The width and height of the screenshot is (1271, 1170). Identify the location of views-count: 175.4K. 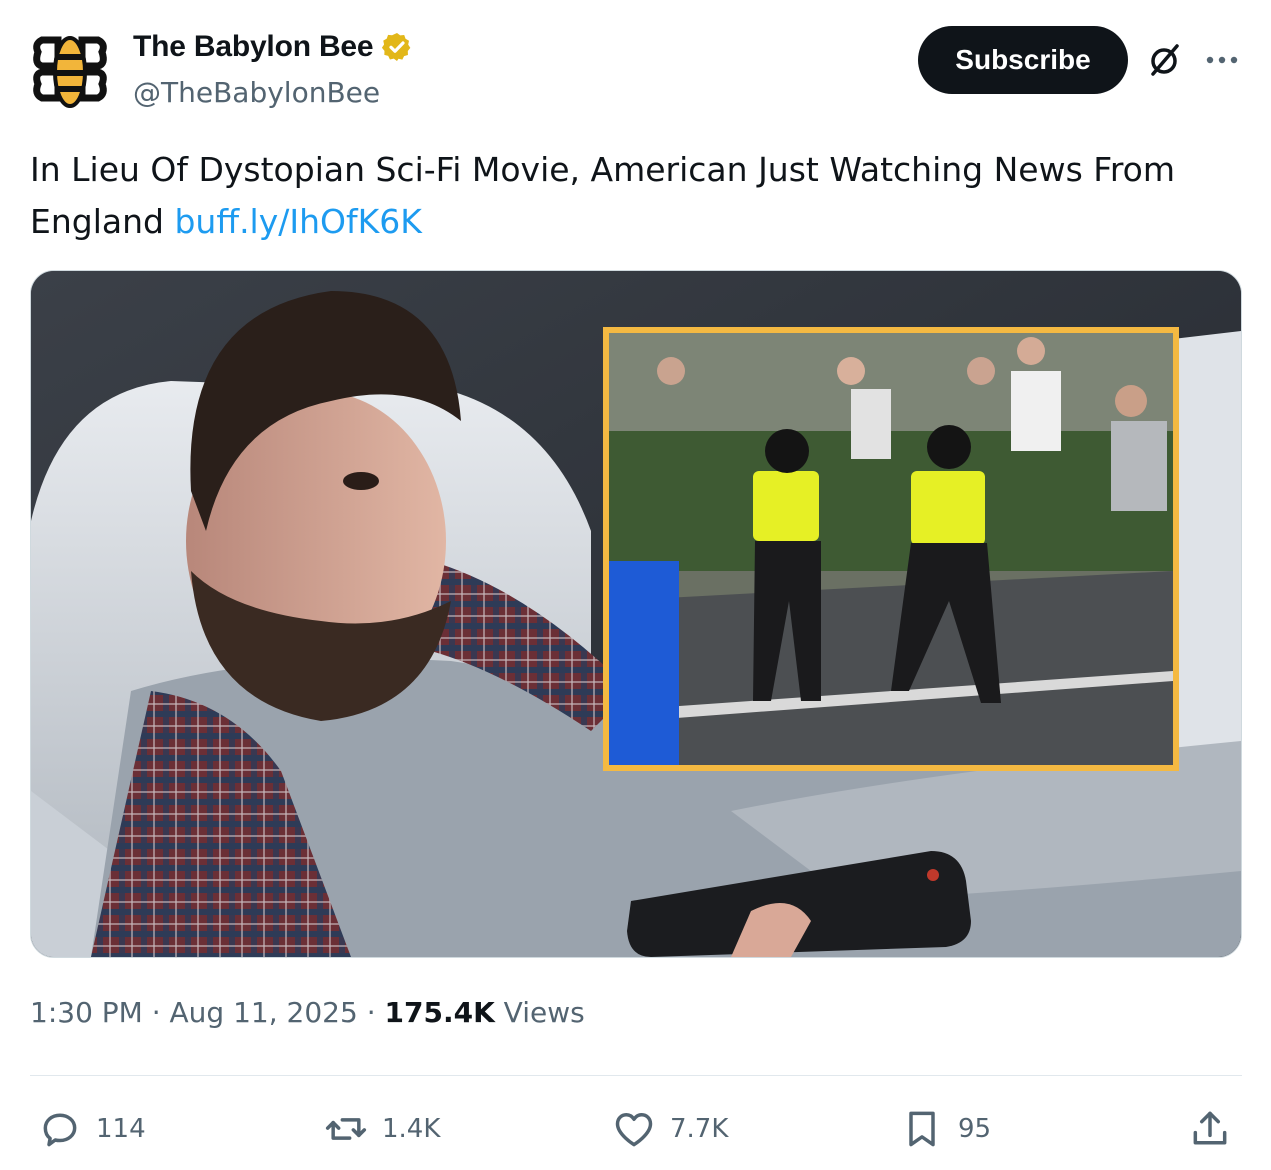
(439, 1012).